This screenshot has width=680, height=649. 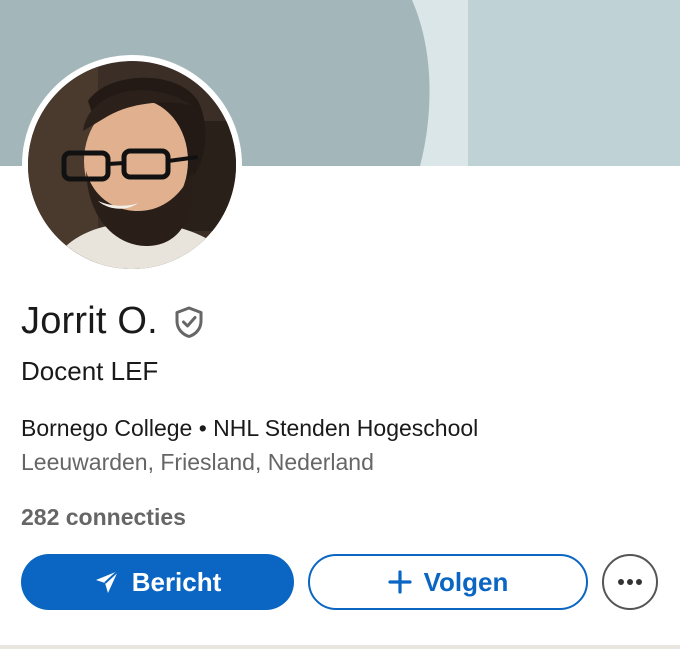 What do you see at coordinates (89, 321) in the screenshot?
I see `profile-name: Jorrit O.` at bounding box center [89, 321].